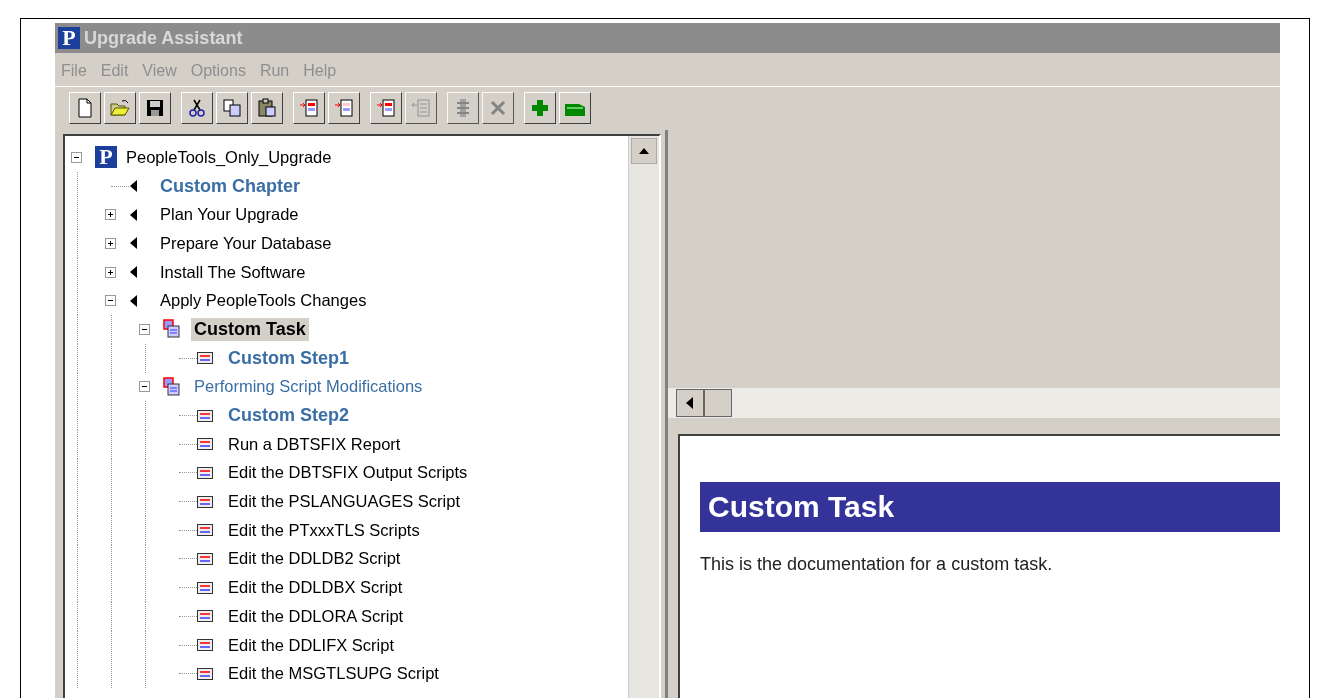  Describe the element at coordinates (233, 272) in the screenshot. I see `tree-item: Install The Software` at that location.